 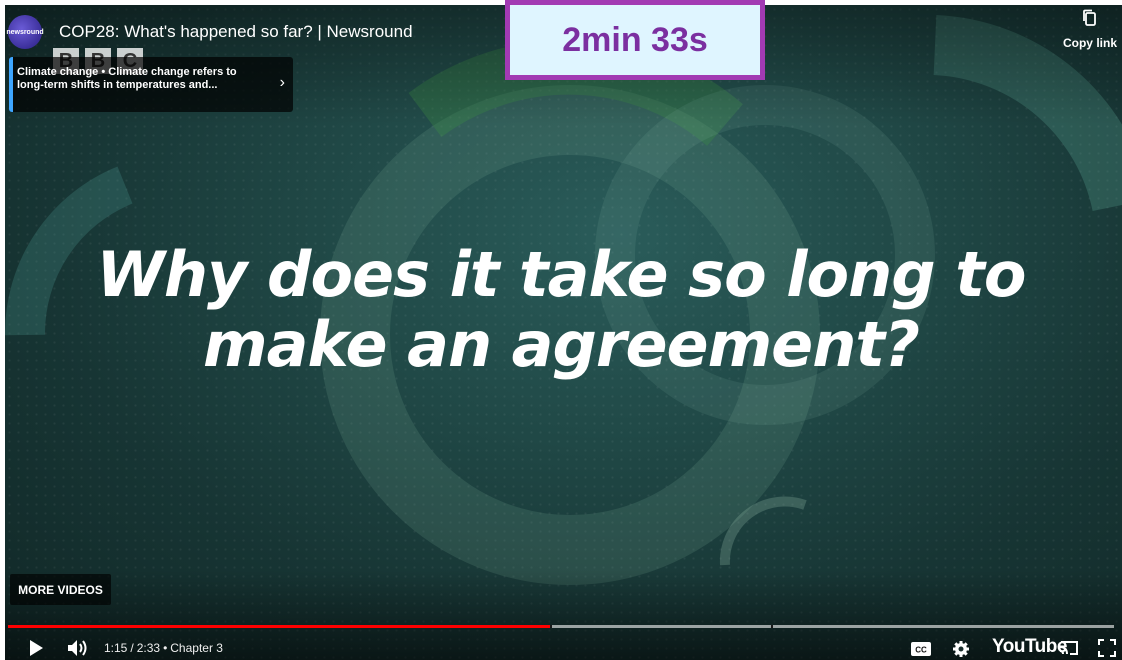 What do you see at coordinates (1089, 17) in the screenshot?
I see `copy-icon` at bounding box center [1089, 17].